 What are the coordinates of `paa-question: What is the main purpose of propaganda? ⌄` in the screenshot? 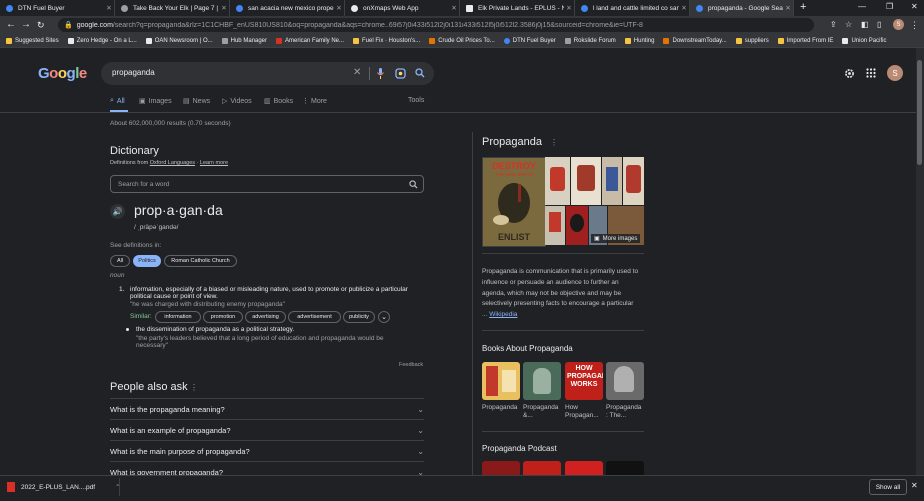 It's located at (267, 451).